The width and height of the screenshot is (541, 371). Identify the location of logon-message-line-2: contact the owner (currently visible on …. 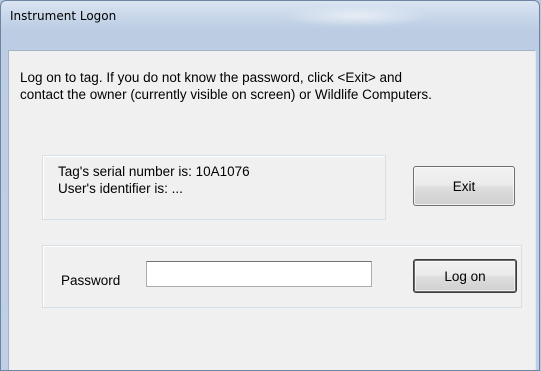
(226, 94).